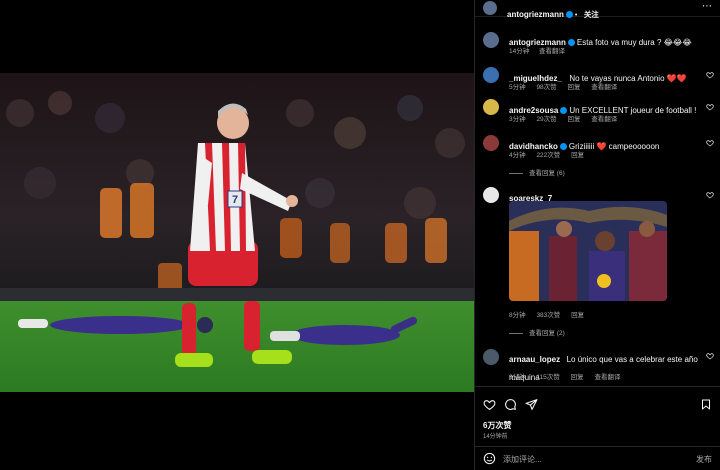  What do you see at coordinates (588, 251) in the screenshot?
I see `comment-image` at bounding box center [588, 251].